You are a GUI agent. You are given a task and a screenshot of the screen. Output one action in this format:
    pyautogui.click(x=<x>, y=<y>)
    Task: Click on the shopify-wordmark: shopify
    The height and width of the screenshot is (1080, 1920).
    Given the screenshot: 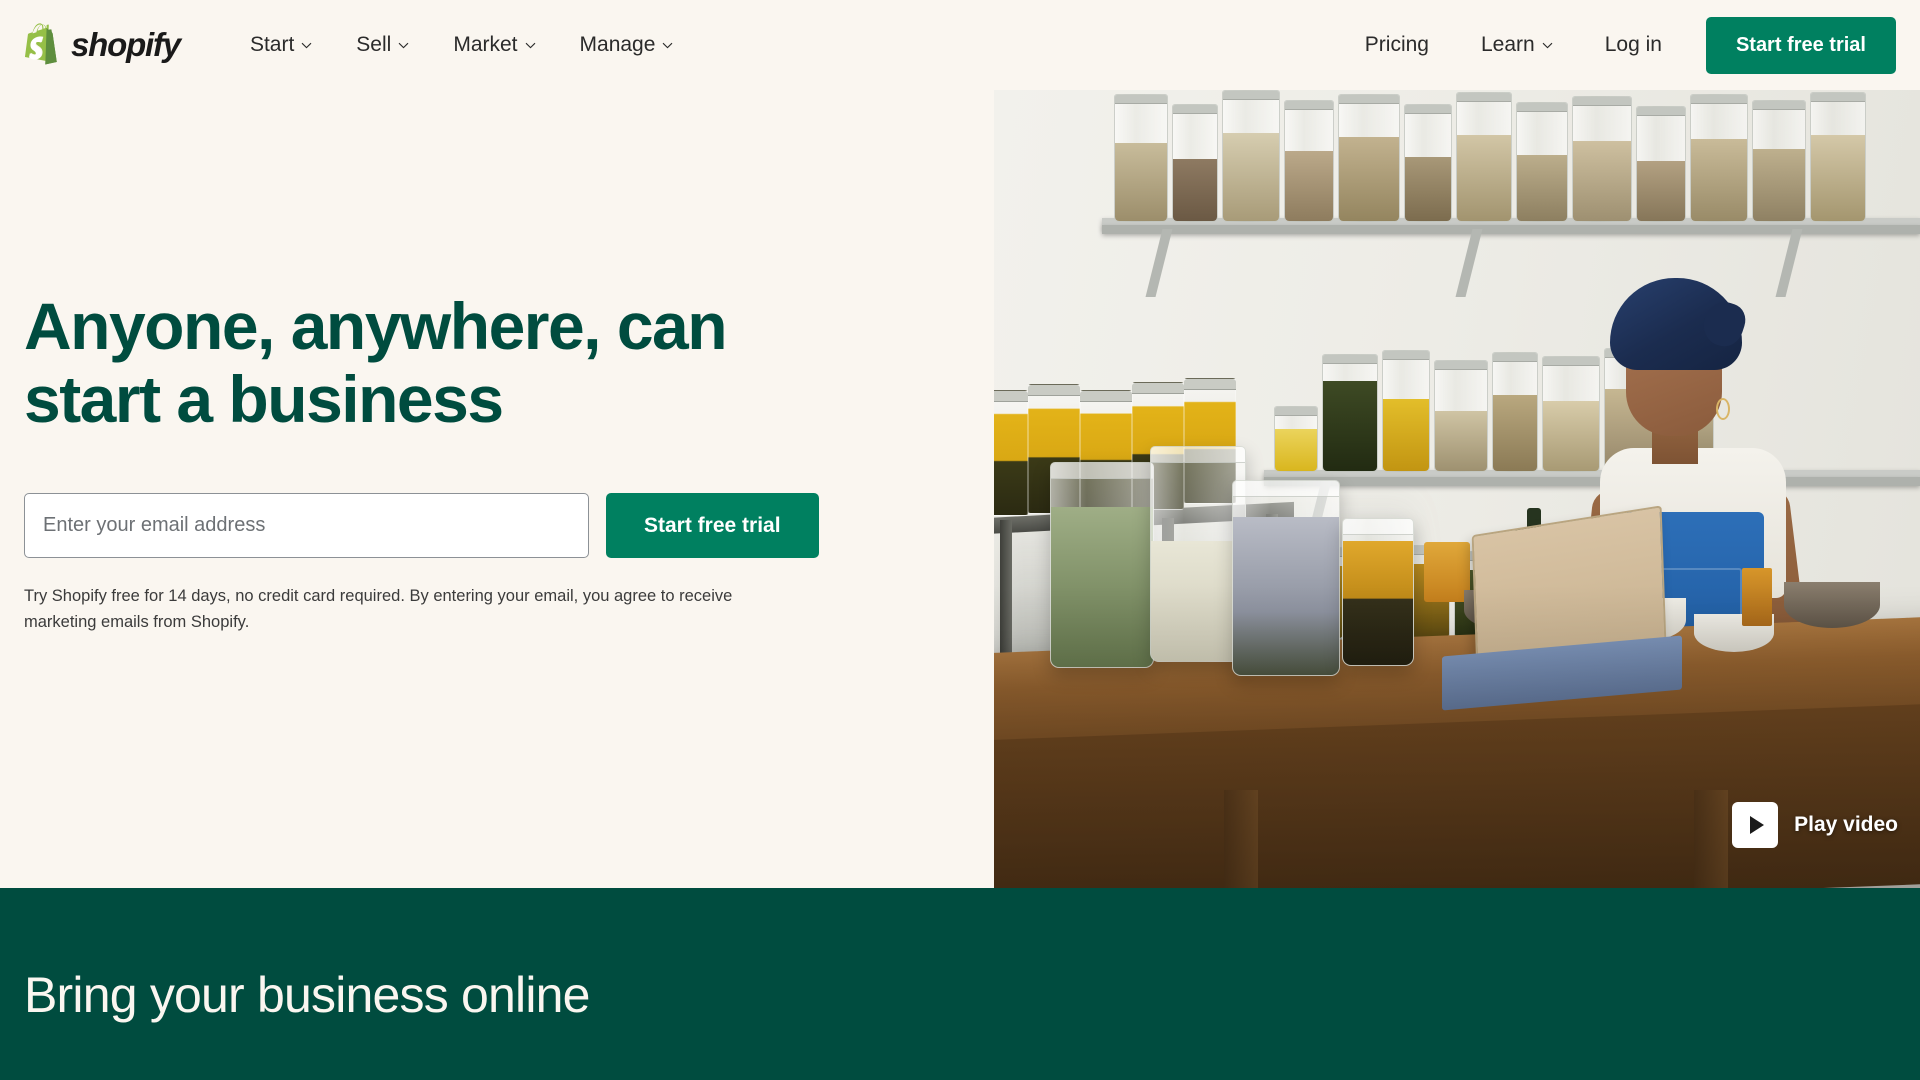 What is the action you would take?
    pyautogui.click(x=126, y=44)
    